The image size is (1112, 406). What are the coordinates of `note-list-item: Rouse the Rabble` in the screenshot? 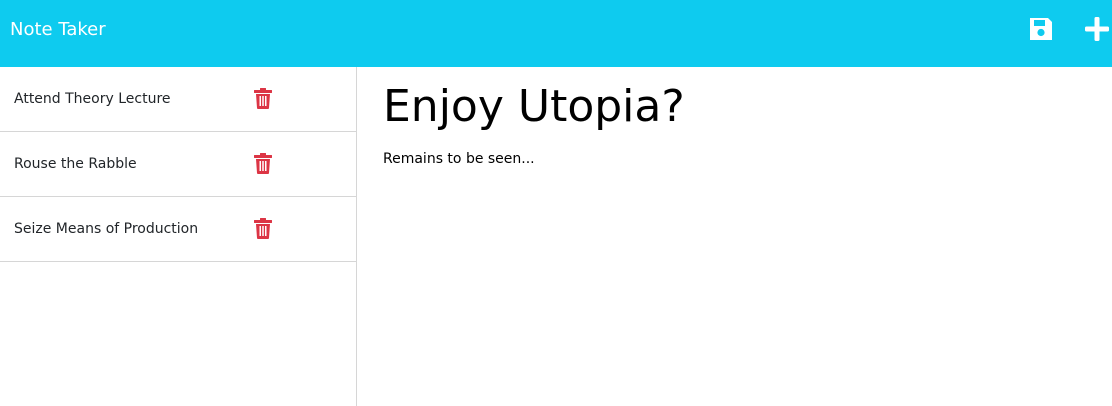 It's located at (178, 164).